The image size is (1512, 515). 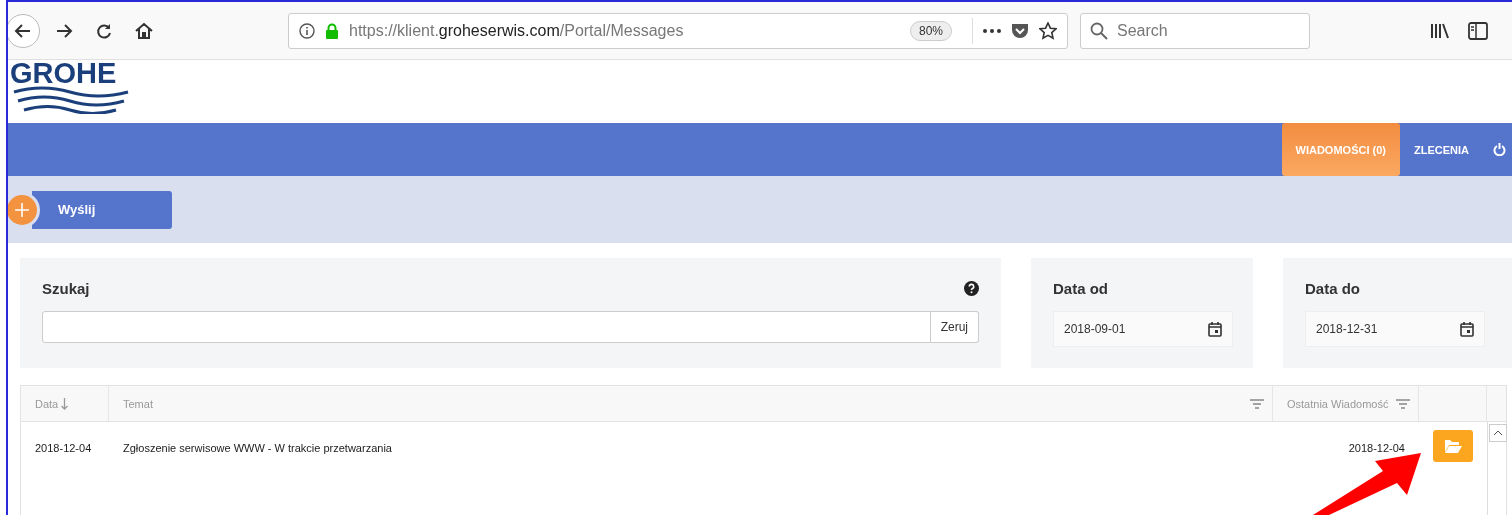 What do you see at coordinates (1395, 329) in the screenshot?
I see `date-field: 2018-12-31` at bounding box center [1395, 329].